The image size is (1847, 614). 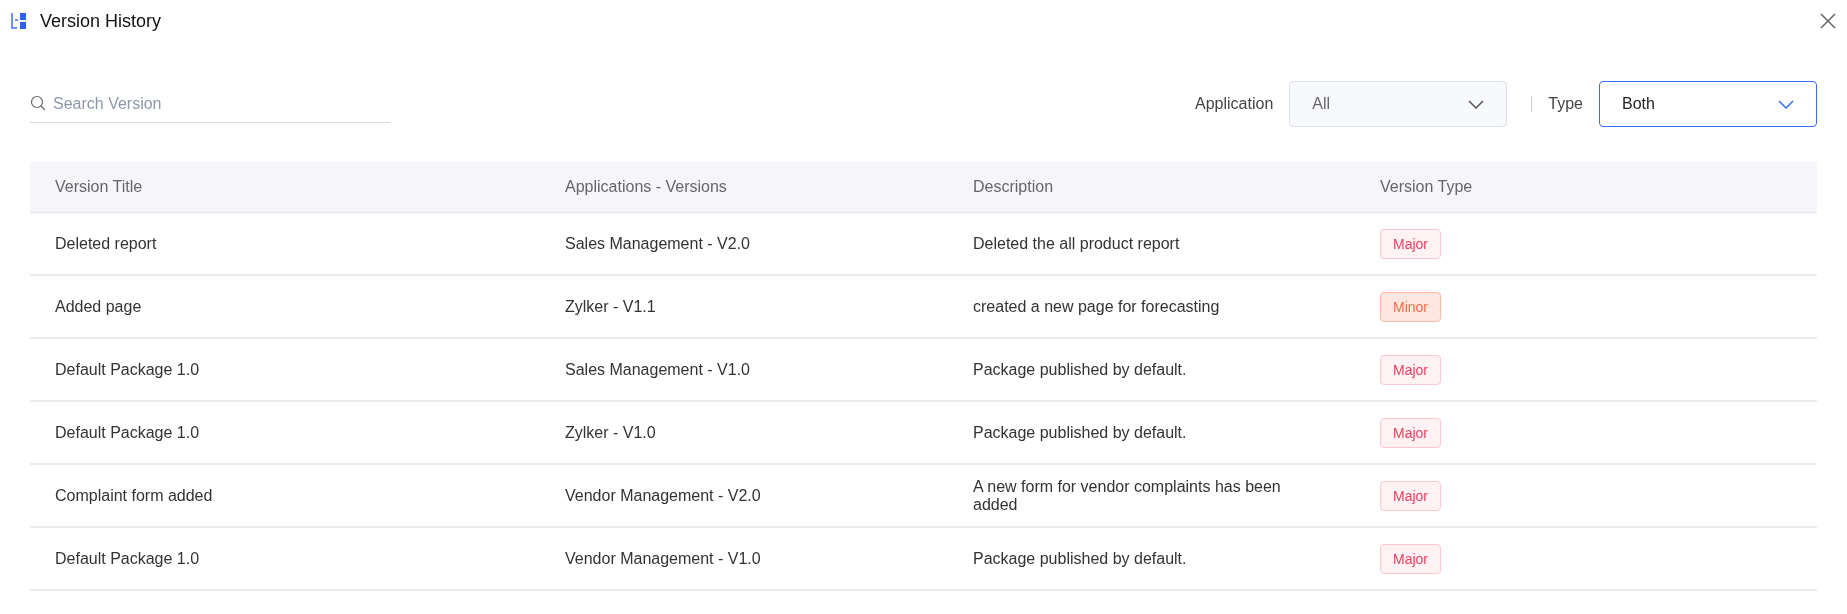 I want to click on table-cell-text: Vendor Management - V2.0, so click(x=663, y=495).